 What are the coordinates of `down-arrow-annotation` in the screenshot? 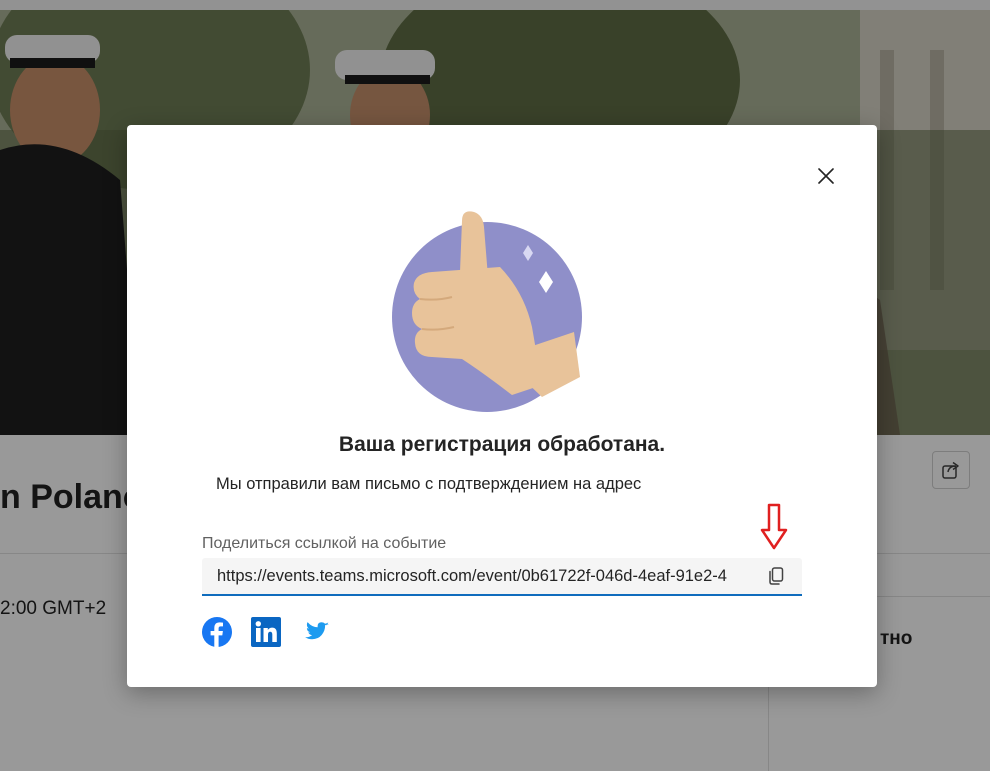 It's located at (774, 526).